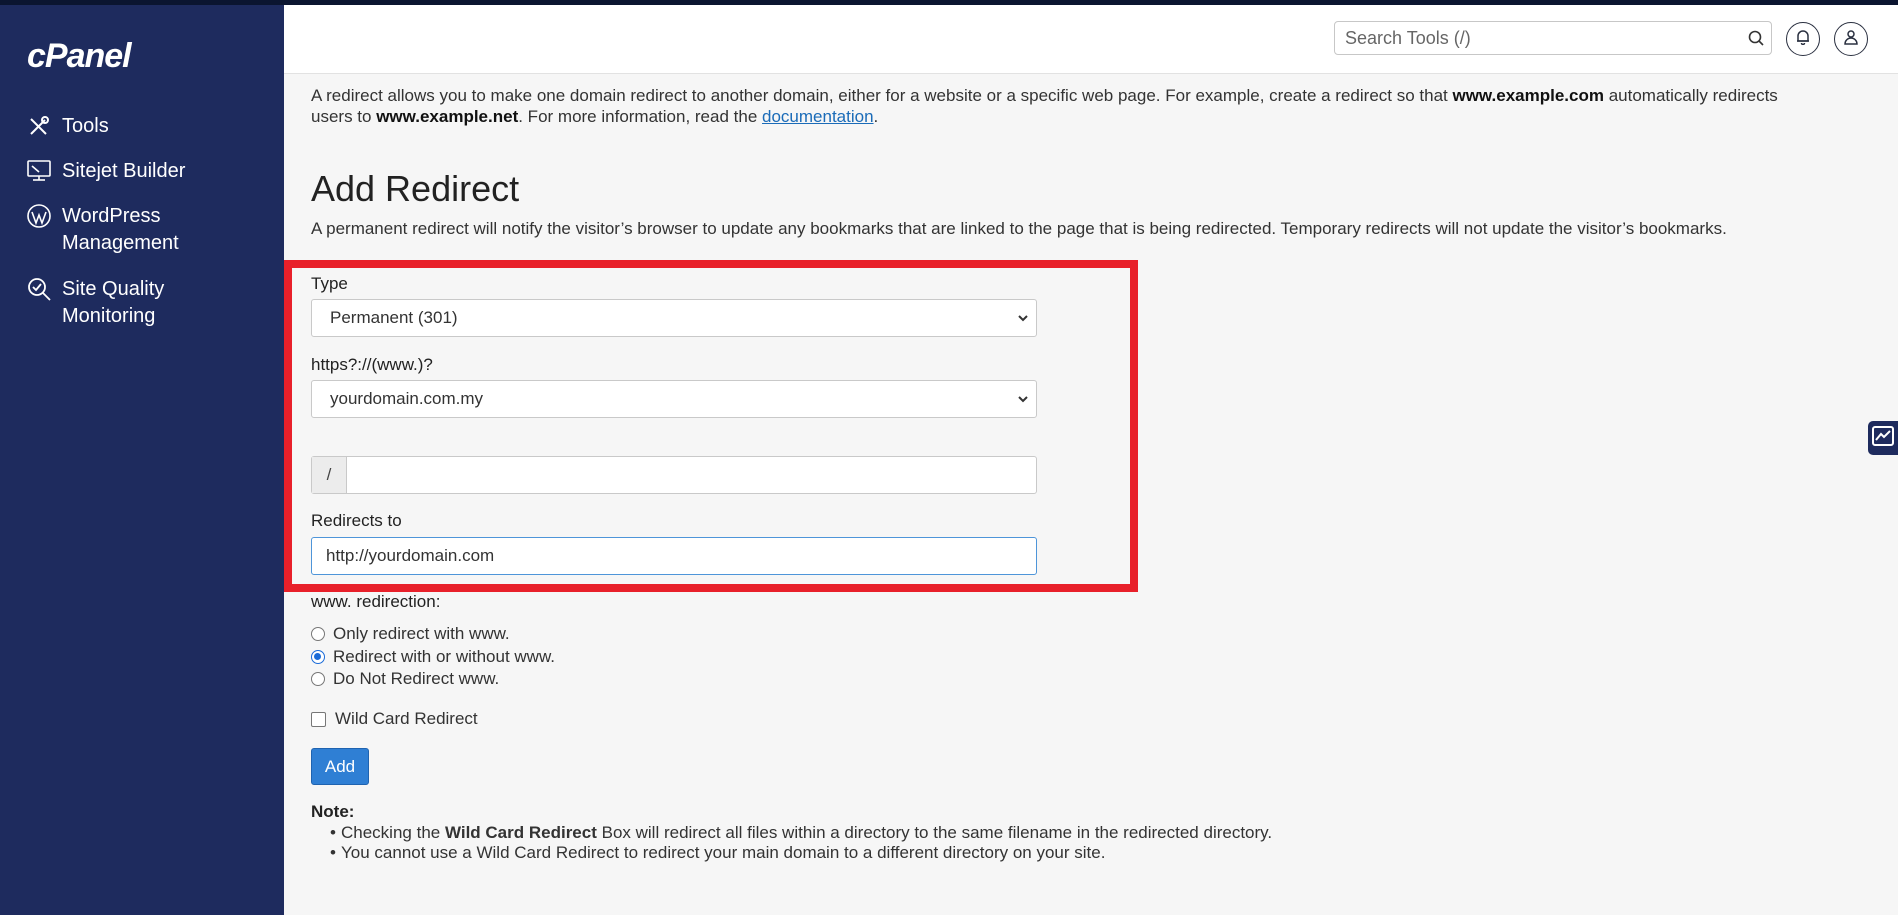  What do you see at coordinates (329, 475) in the screenshot?
I see `path-prefix: /` at bounding box center [329, 475].